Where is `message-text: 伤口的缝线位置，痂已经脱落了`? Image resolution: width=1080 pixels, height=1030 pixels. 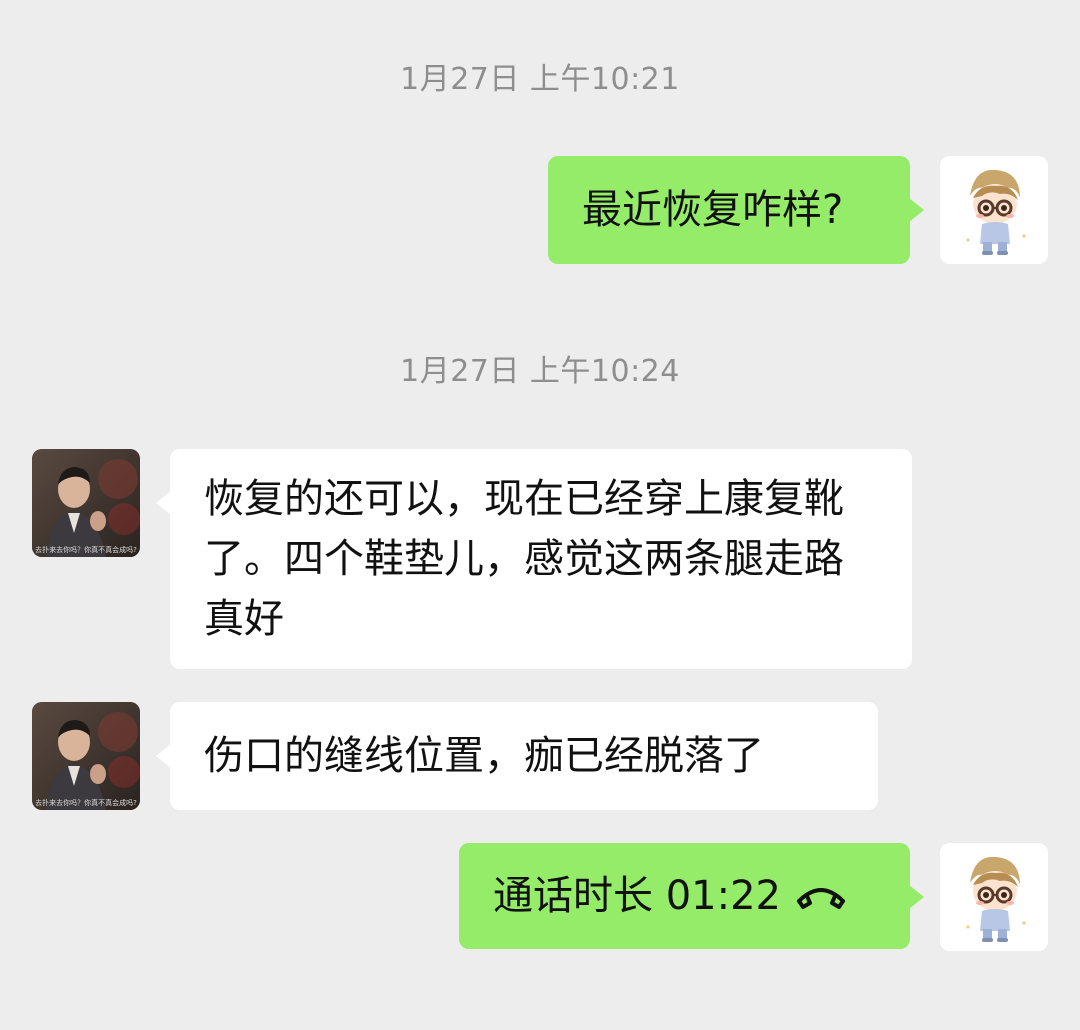 message-text: 伤口的缝线位置，痂已经脱落了 is located at coordinates (484, 756).